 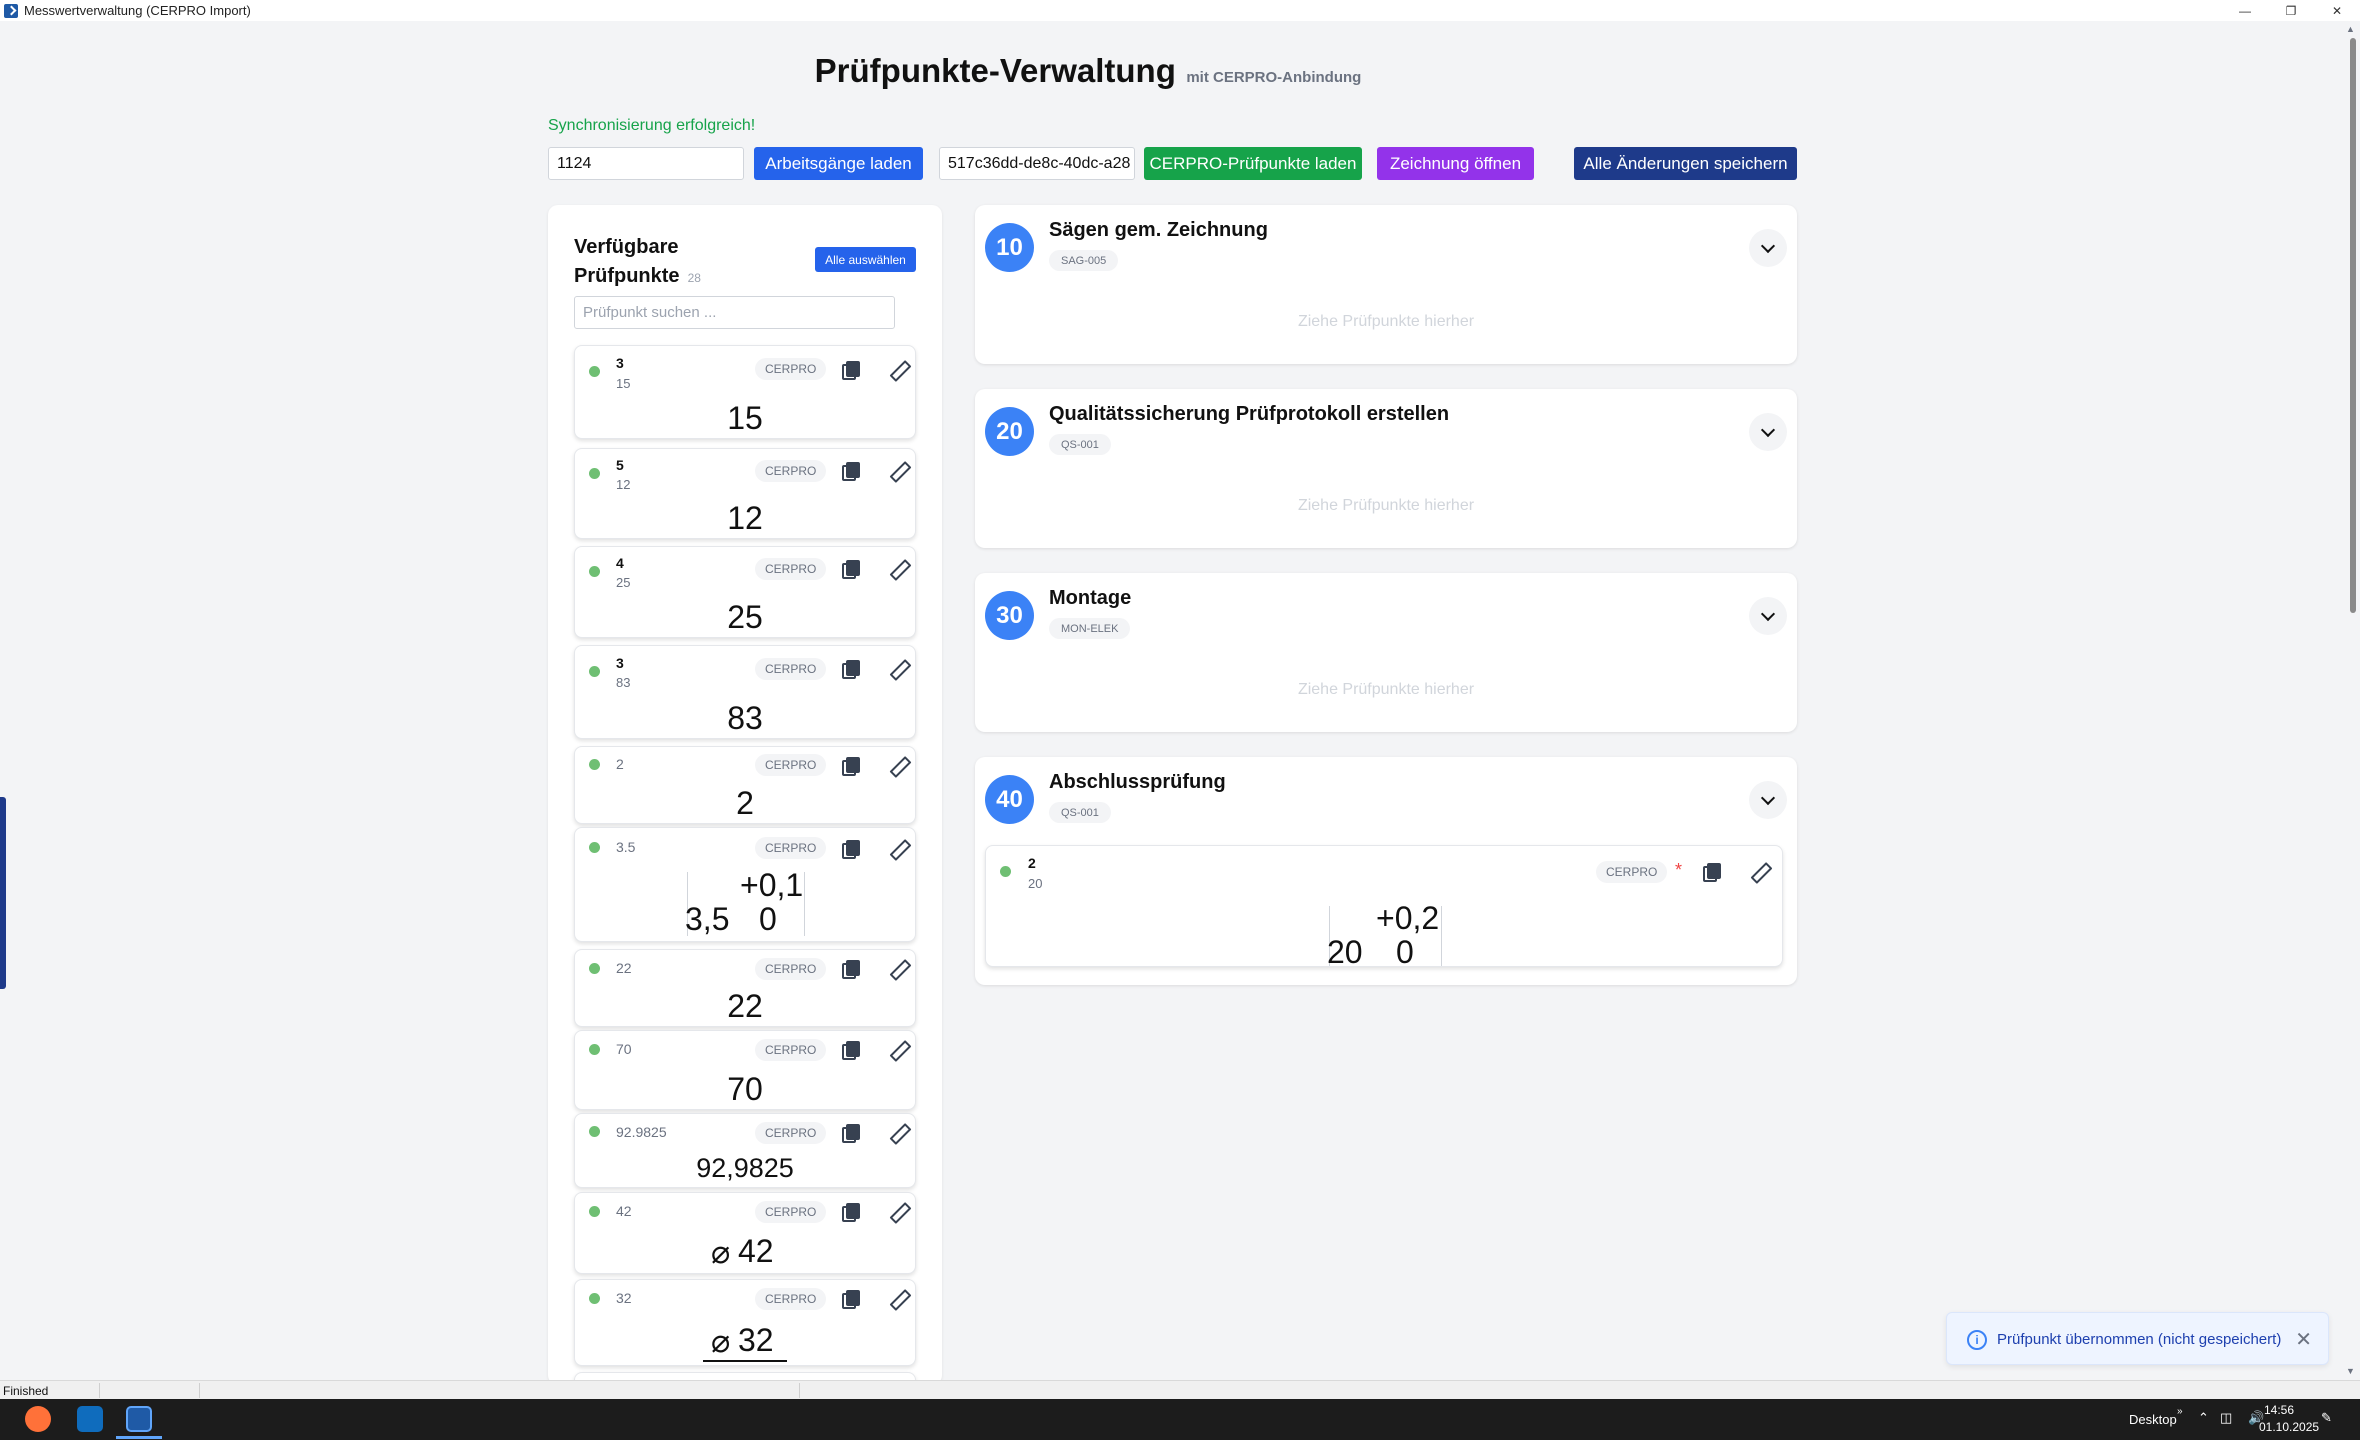 I want to click on tolerance-upper: +0,1, so click(x=772, y=885).